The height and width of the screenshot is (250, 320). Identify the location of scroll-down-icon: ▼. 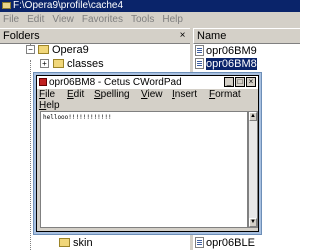
(253, 222).